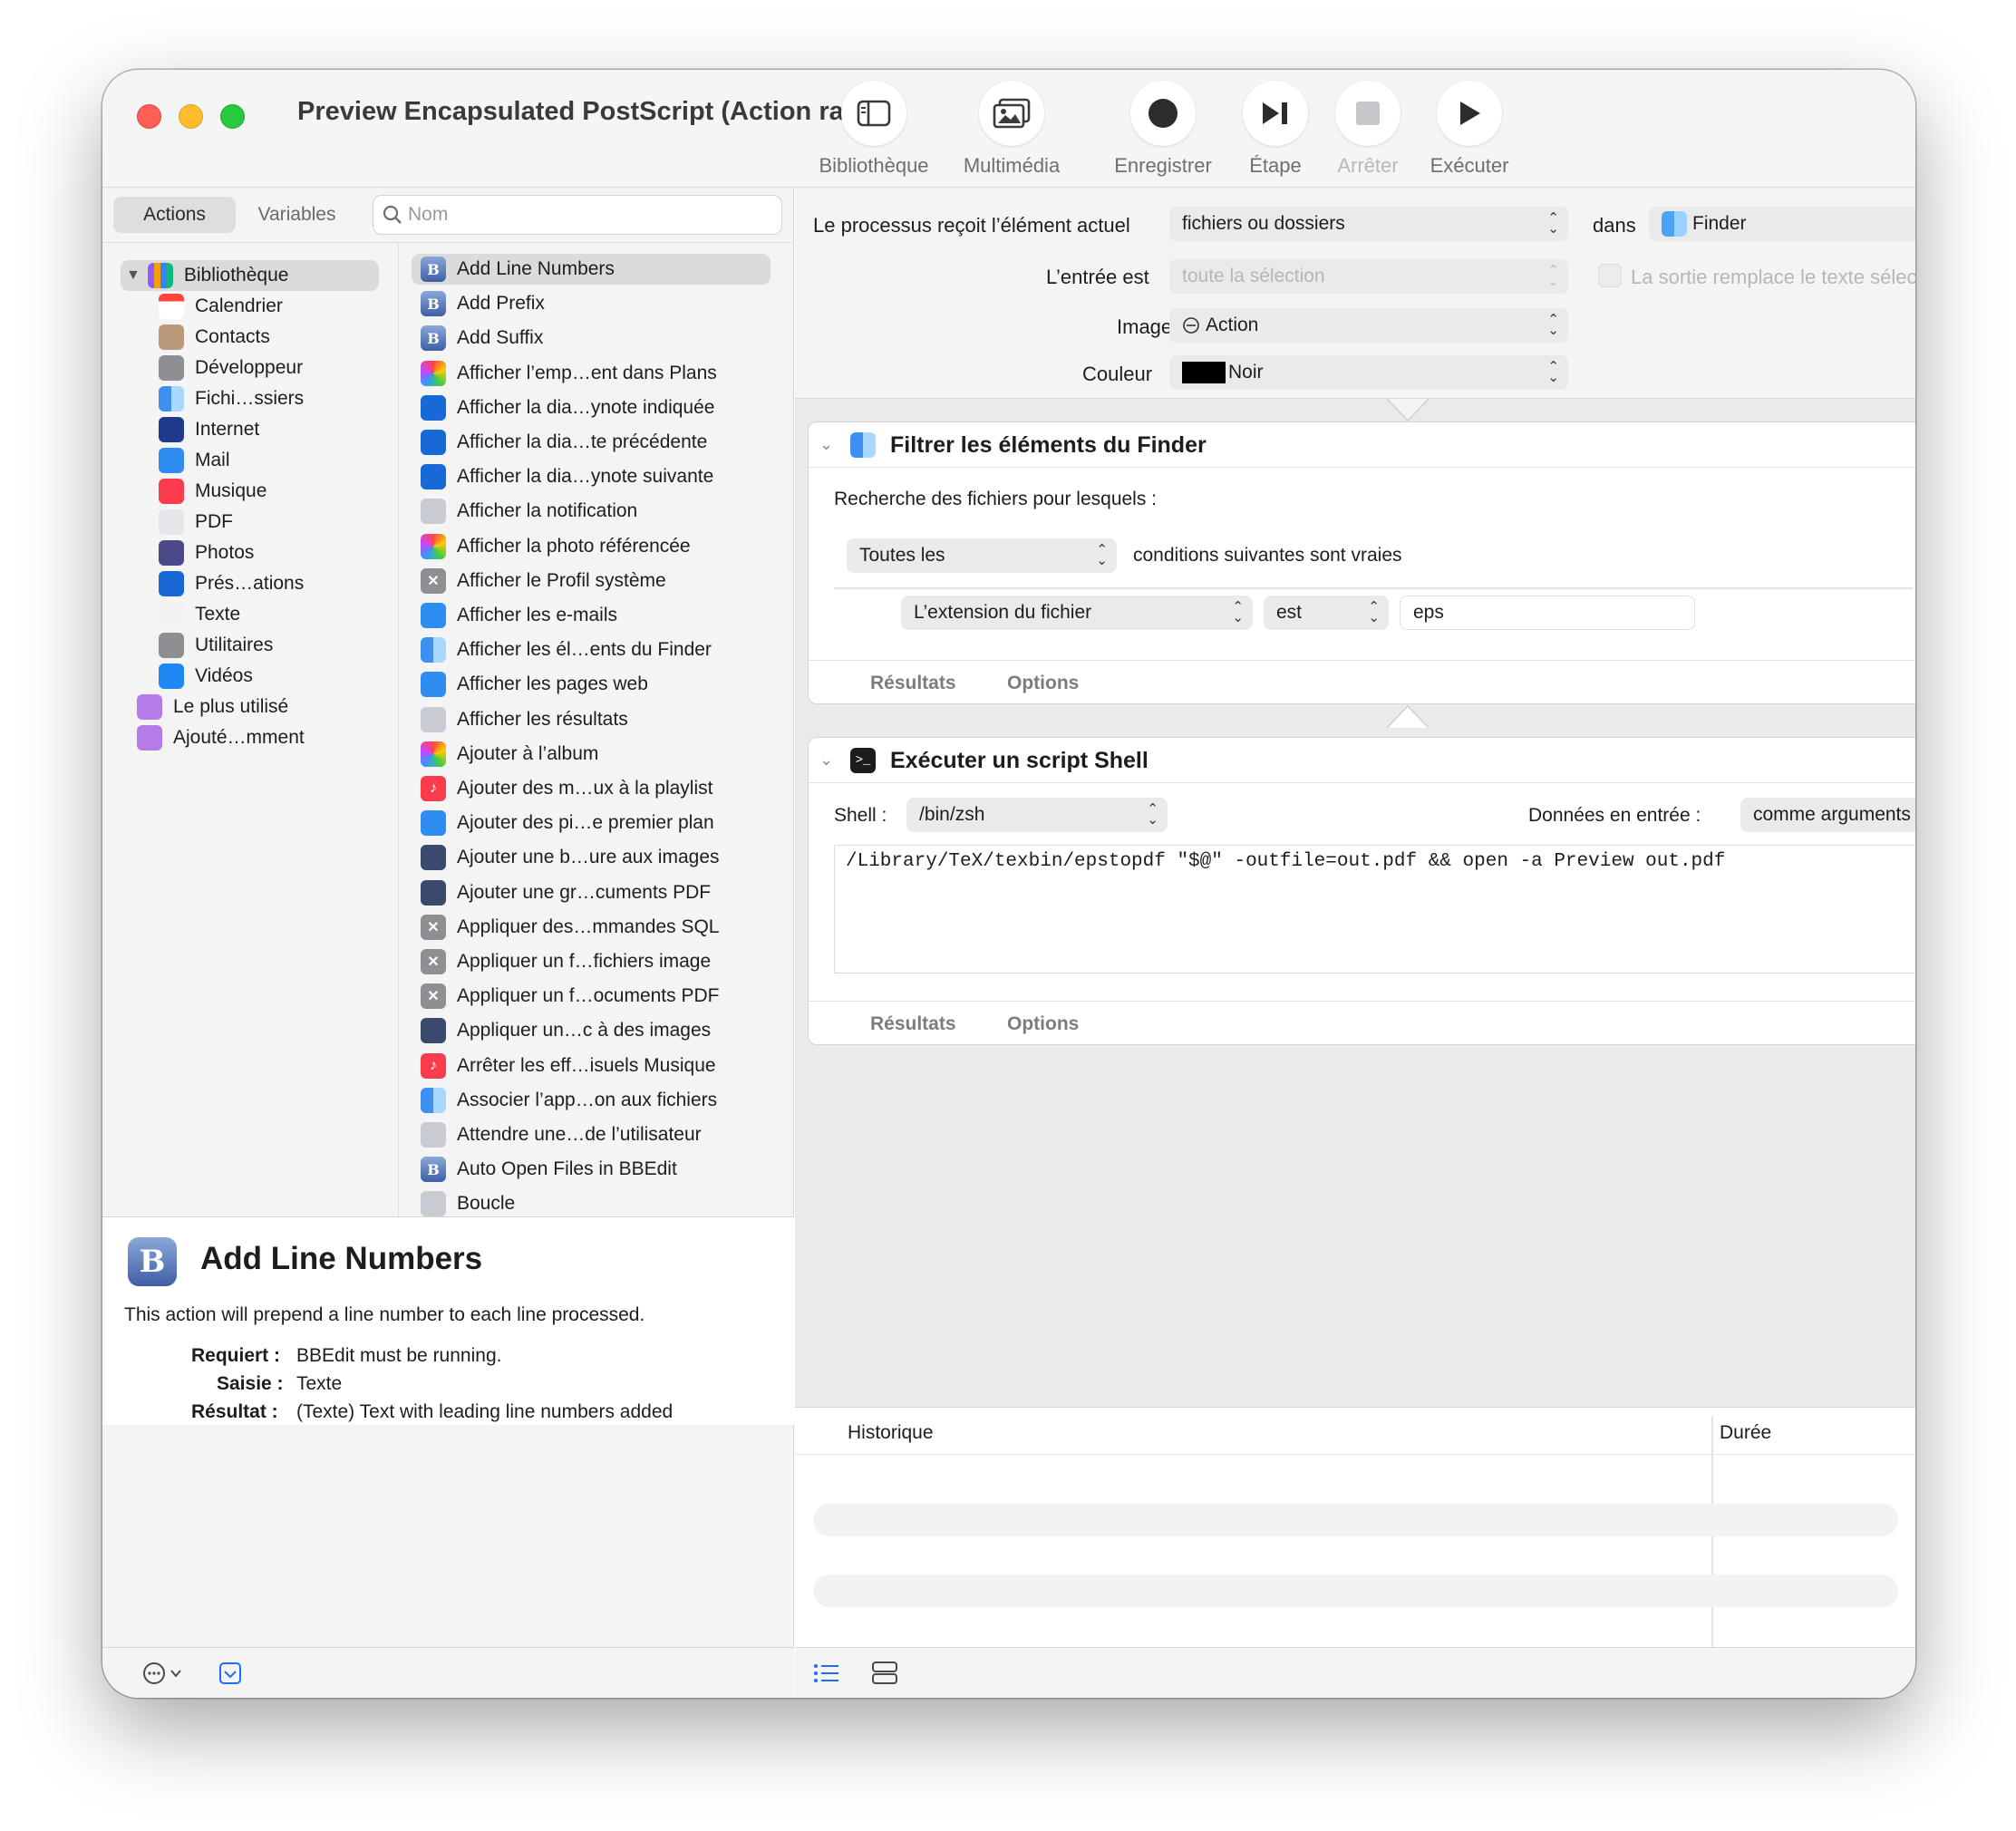 The width and height of the screenshot is (2016, 1831). Describe the element at coordinates (1782, 224) in the screenshot. I see `application-popup: Finder` at that location.